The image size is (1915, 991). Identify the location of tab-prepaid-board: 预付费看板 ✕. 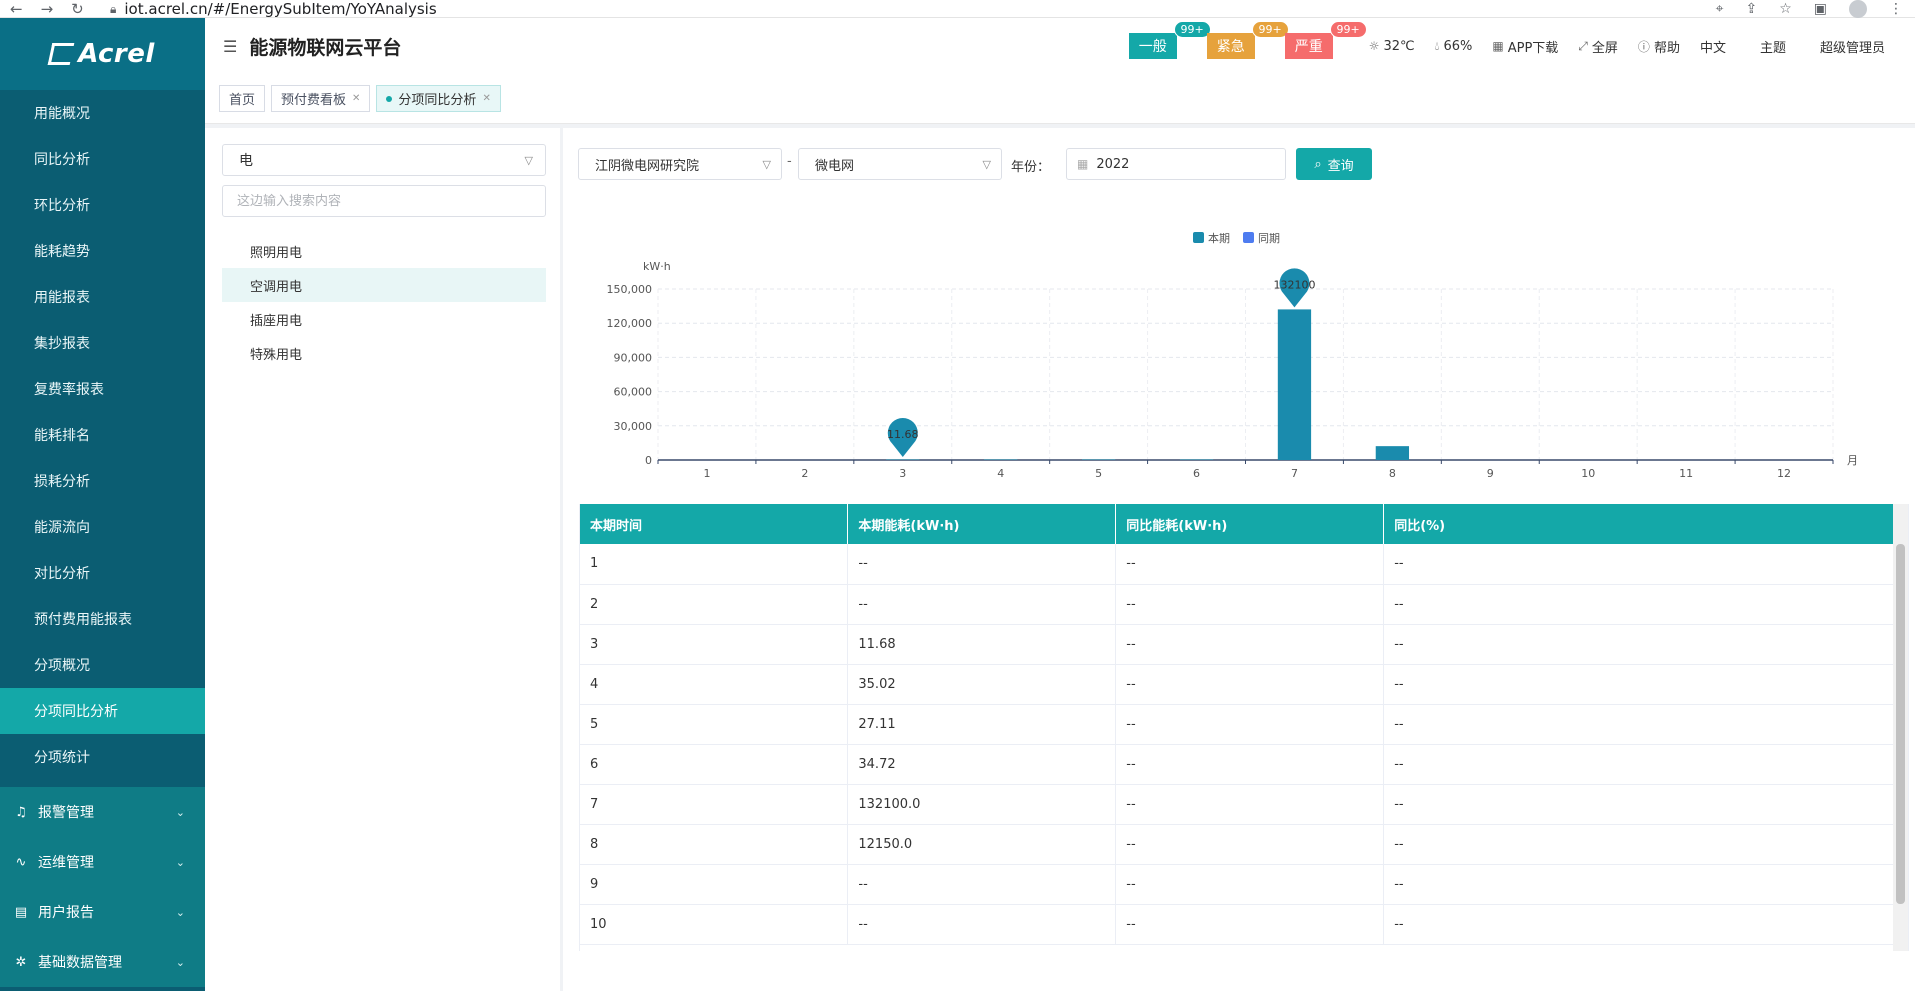
(321, 98).